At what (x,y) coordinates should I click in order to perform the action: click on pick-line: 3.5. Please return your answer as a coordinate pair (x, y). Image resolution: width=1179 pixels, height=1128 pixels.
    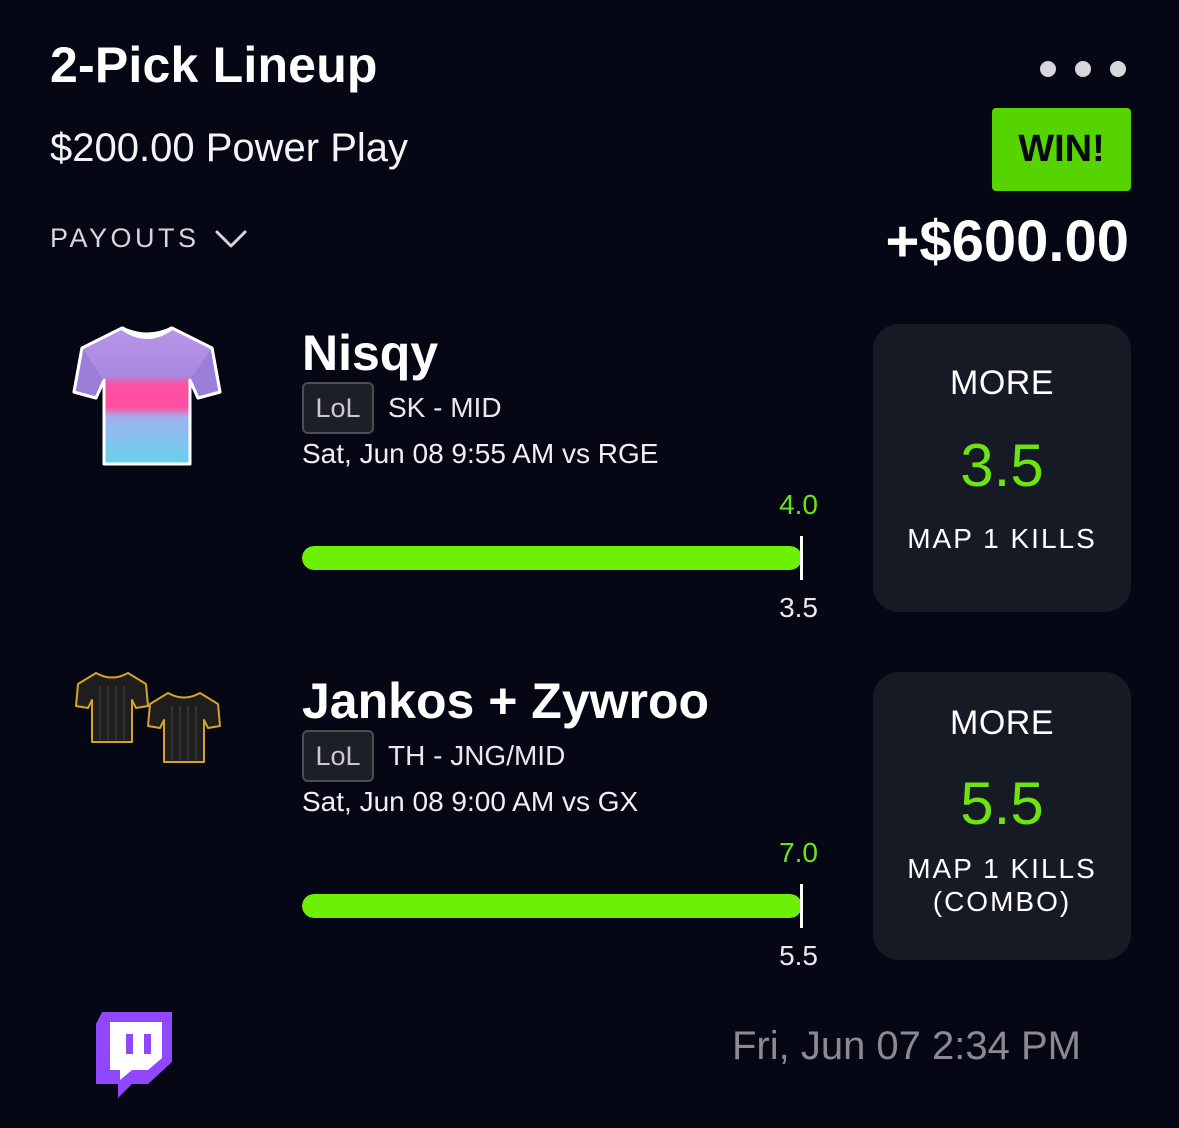
    Looking at the image, I should click on (1002, 465).